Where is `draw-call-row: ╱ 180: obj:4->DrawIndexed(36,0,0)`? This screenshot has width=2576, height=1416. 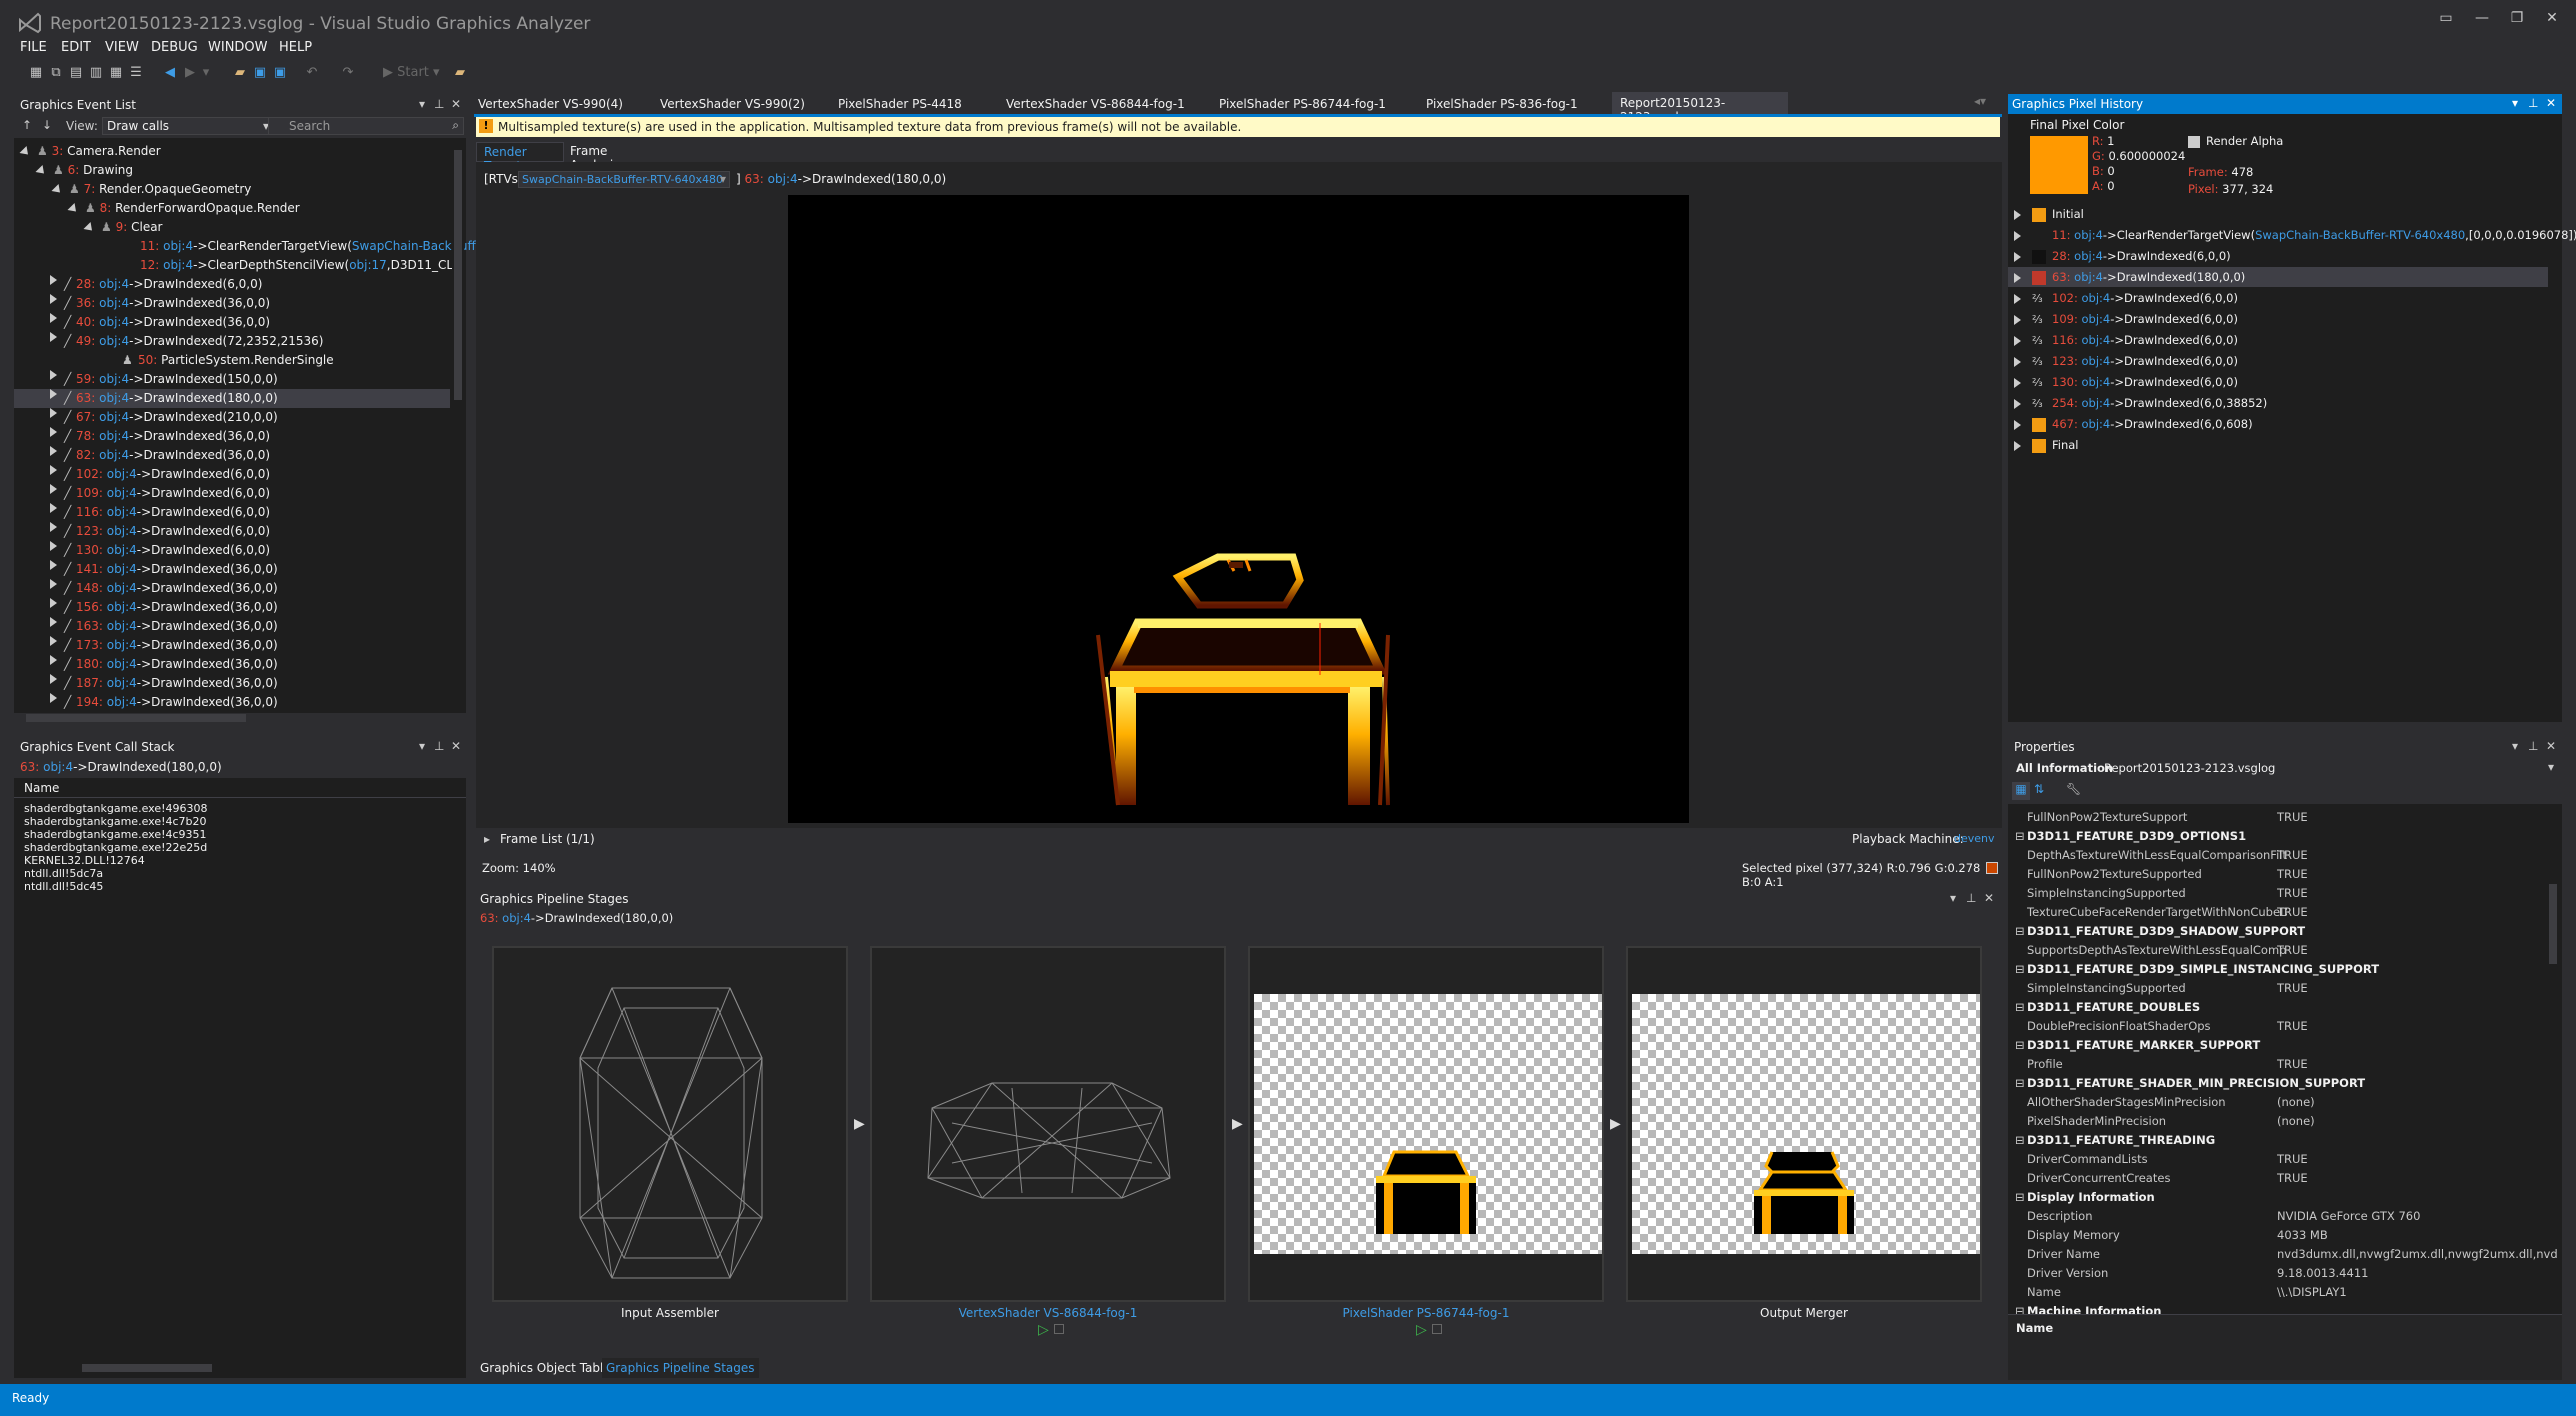 draw-call-row: ╱ 180: obj:4->DrawIndexed(36,0,0) is located at coordinates (232, 664).